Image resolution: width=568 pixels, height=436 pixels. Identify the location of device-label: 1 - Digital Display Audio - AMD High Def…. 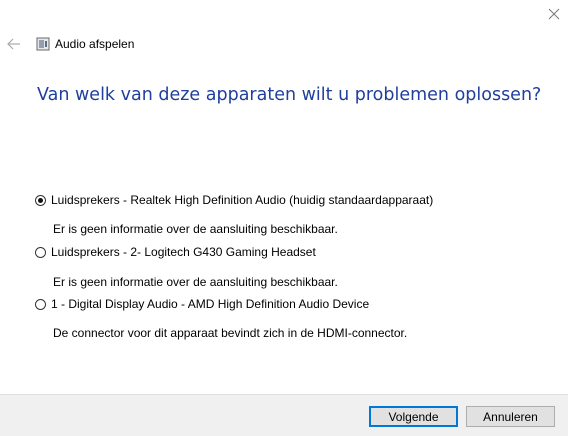
(210, 304).